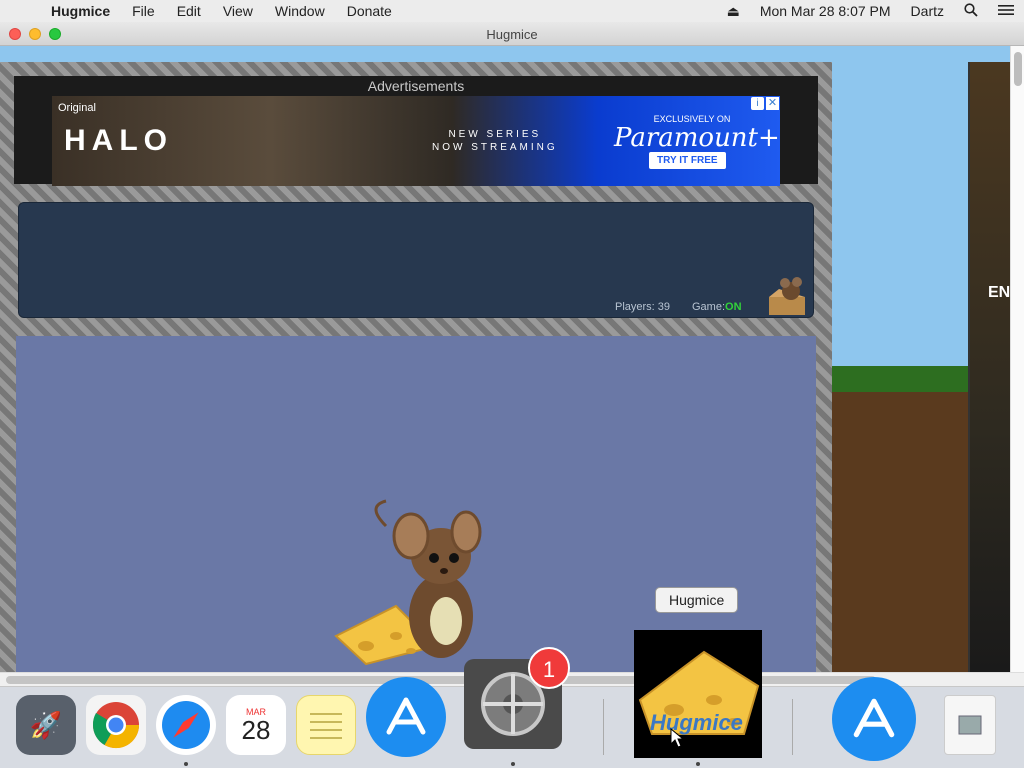 The width and height of the screenshot is (1024, 768). Describe the element at coordinates (970, 725) in the screenshot. I see `downloads-icon` at that location.